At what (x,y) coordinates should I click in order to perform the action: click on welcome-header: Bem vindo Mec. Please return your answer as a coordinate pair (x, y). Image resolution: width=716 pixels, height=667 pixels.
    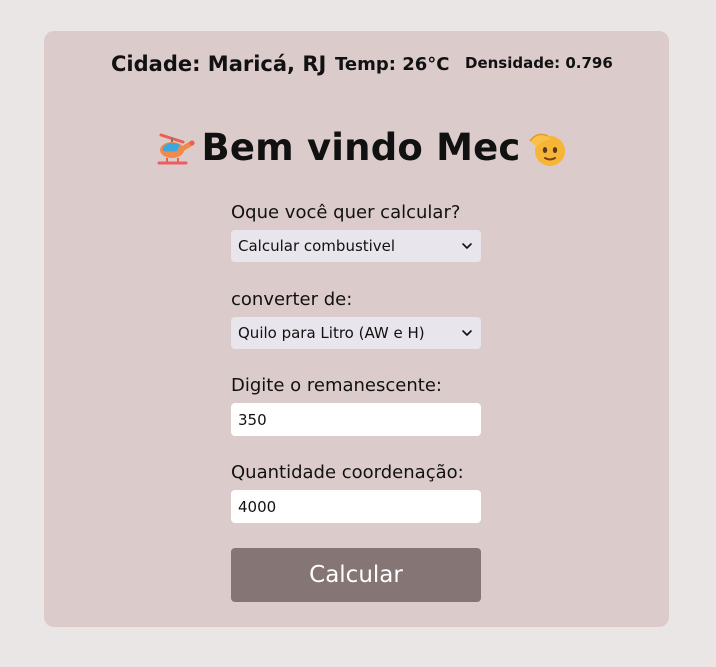
    Looking at the image, I should click on (358, 152).